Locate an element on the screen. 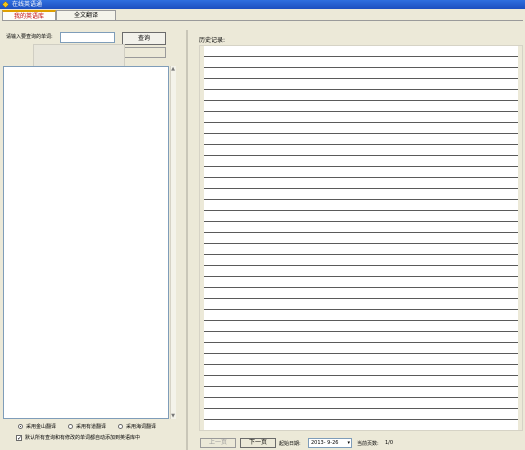 This screenshot has height=450, width=525. page-count-label: 当前页数: is located at coordinates (368, 444).